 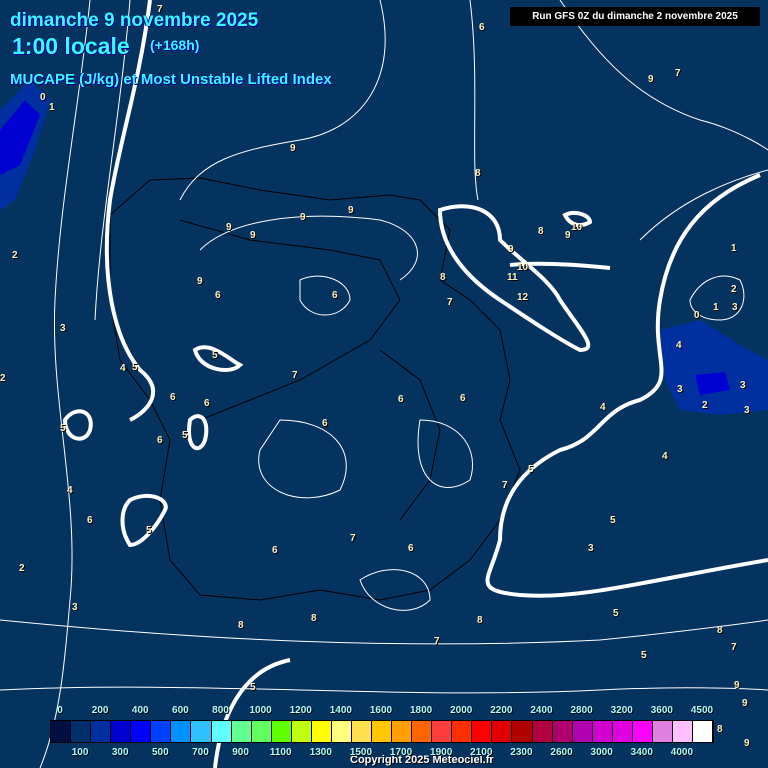 I want to click on legend-label-bottom: 100, so click(x=80, y=752).